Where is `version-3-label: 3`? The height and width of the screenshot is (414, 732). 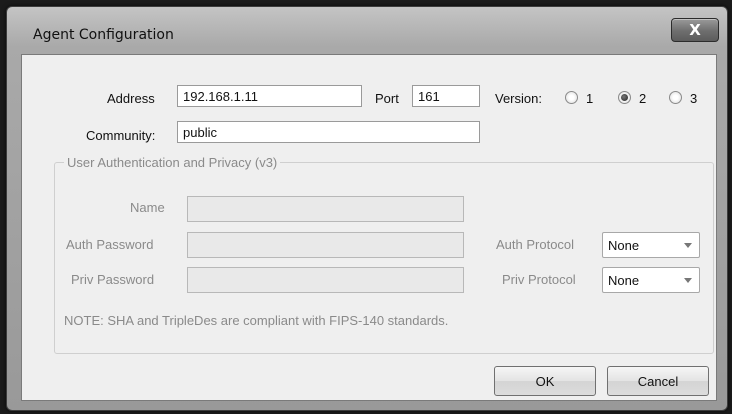 version-3-label: 3 is located at coordinates (693, 98).